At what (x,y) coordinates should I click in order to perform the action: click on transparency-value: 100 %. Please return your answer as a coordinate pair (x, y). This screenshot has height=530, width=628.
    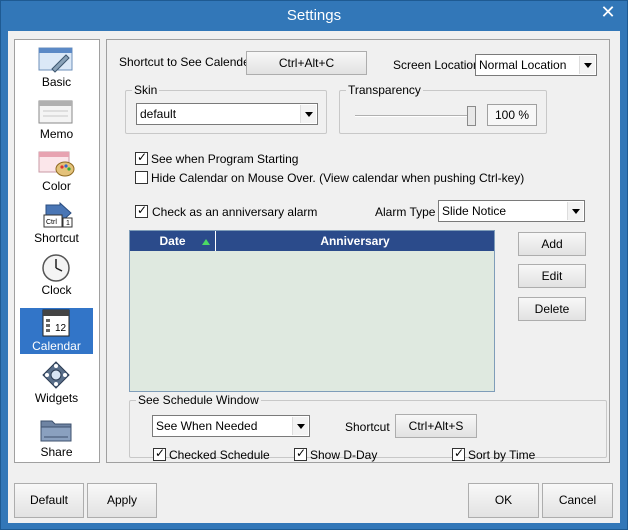
    Looking at the image, I should click on (512, 115).